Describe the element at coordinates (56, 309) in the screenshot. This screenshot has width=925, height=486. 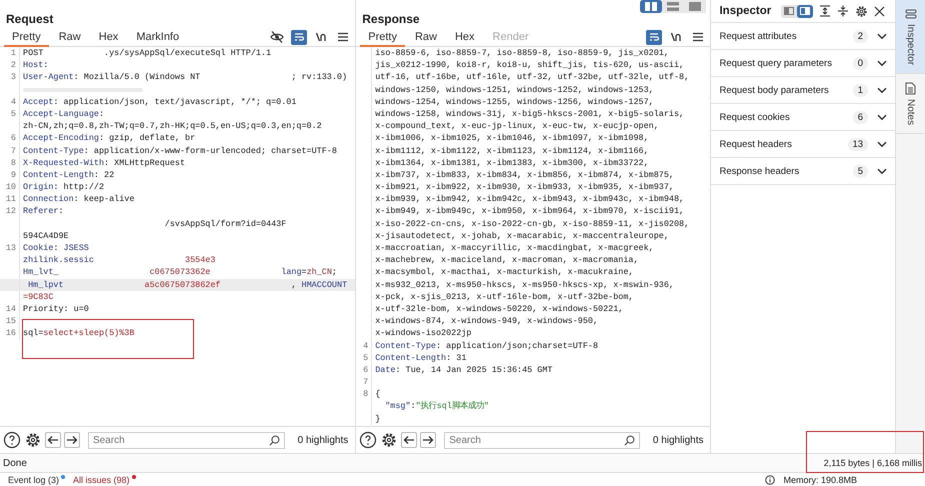
I see `code-line: Priority: u=0` at that location.